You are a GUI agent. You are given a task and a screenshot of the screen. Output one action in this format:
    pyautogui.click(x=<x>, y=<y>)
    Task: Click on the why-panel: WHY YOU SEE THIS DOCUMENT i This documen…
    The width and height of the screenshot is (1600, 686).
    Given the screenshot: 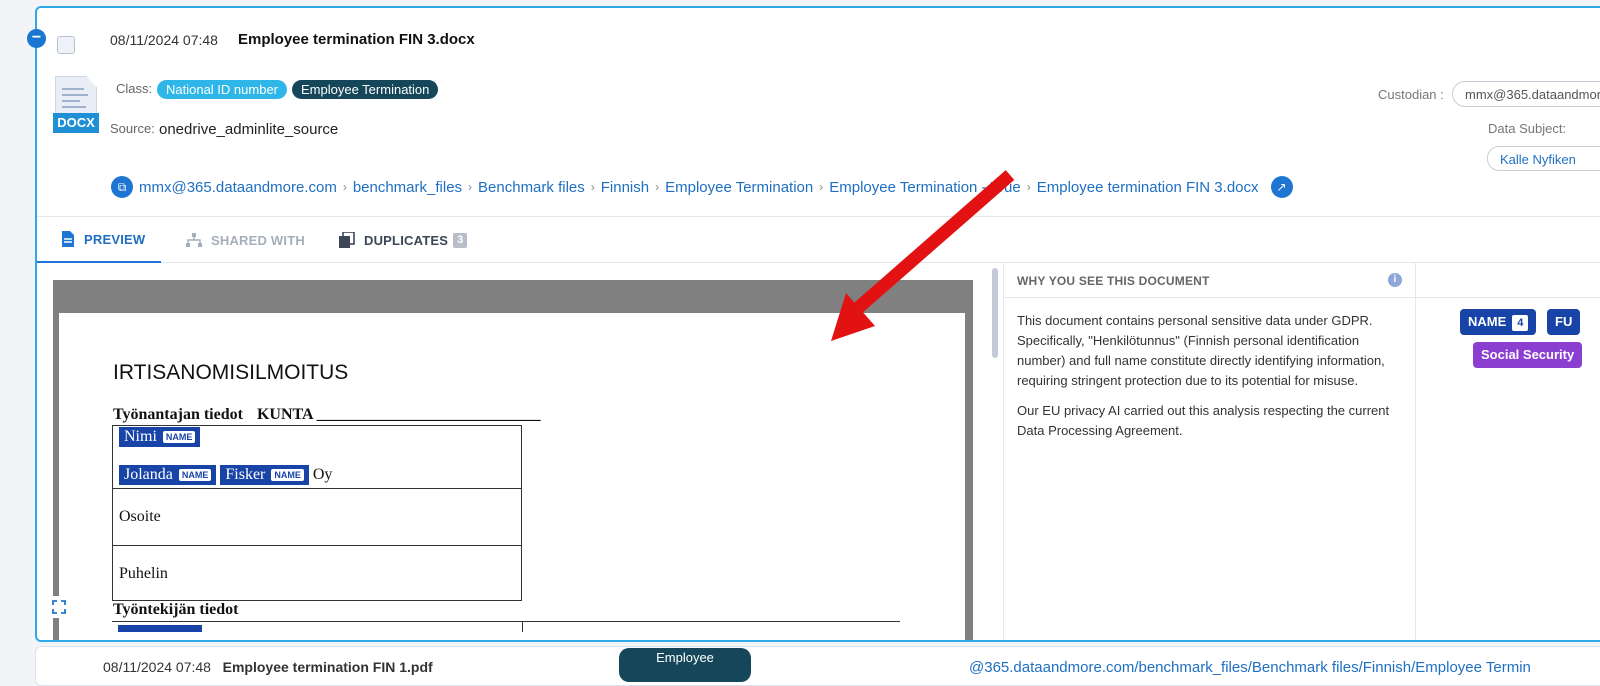 What is the action you would take?
    pyautogui.click(x=1209, y=451)
    